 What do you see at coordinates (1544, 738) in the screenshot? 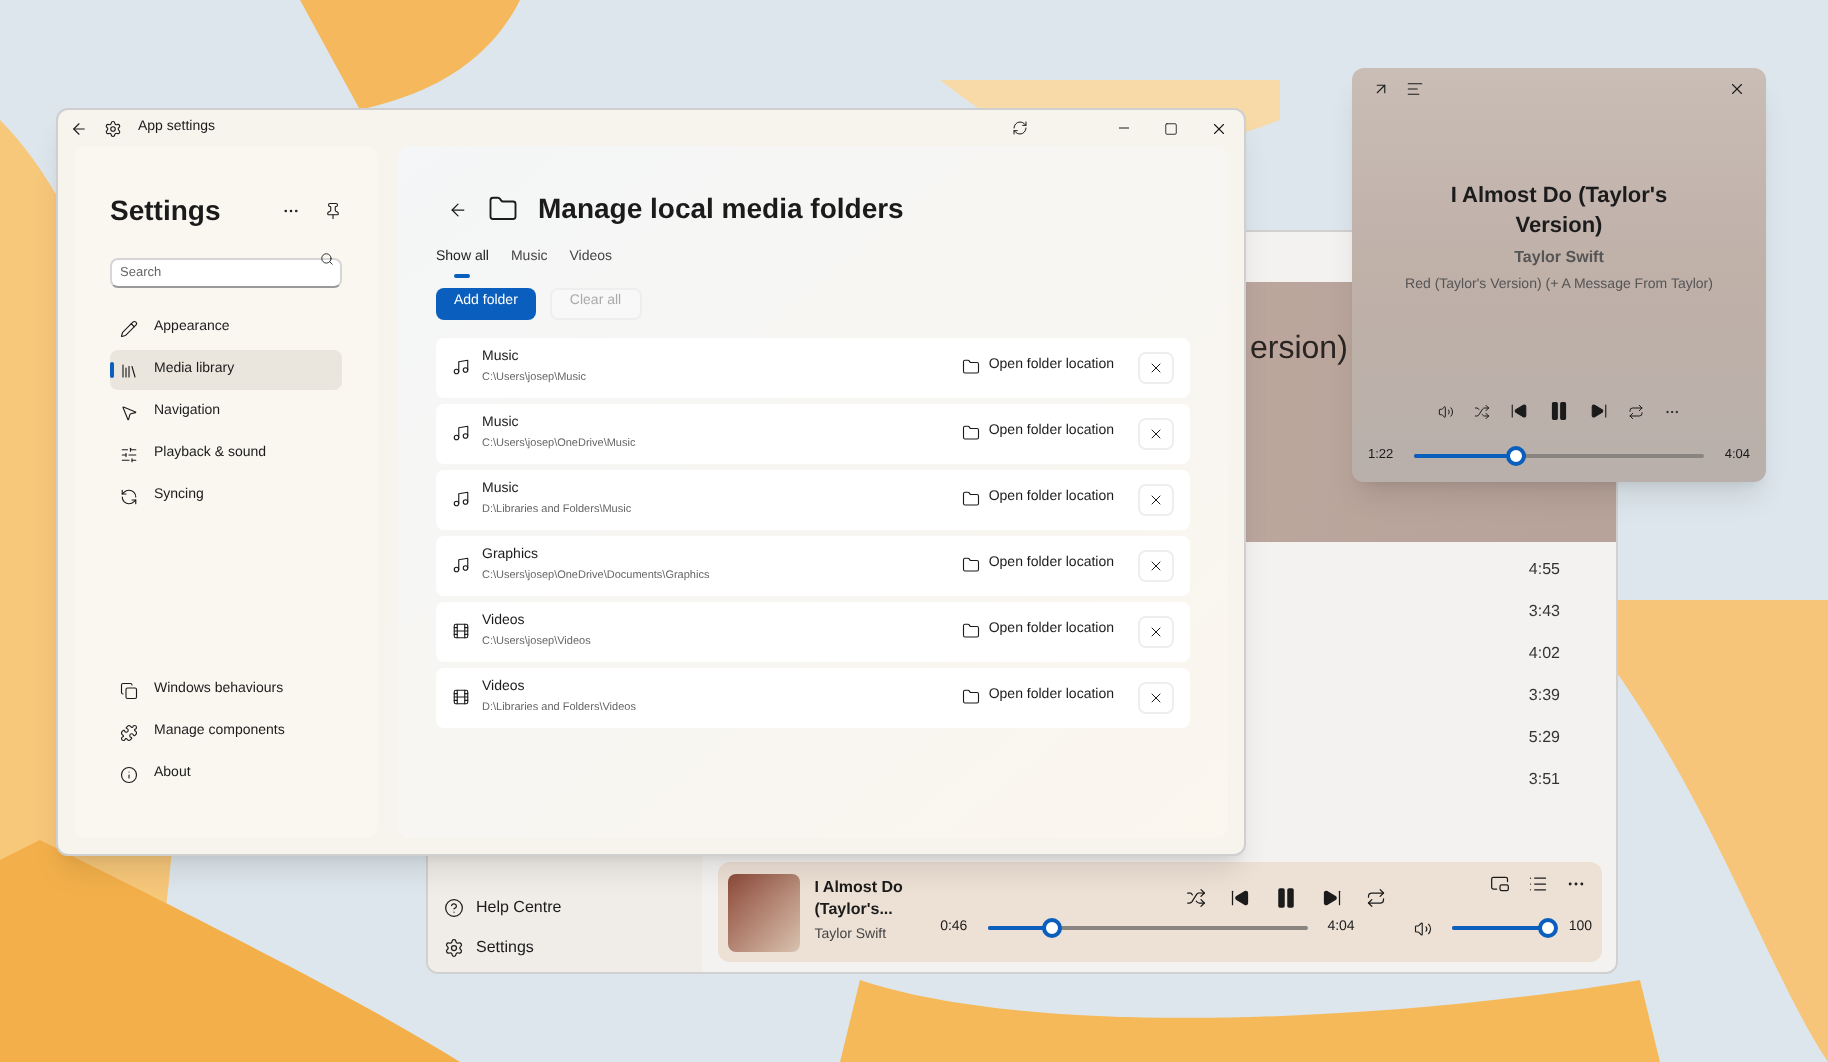
I see `track-duration: 5:29` at bounding box center [1544, 738].